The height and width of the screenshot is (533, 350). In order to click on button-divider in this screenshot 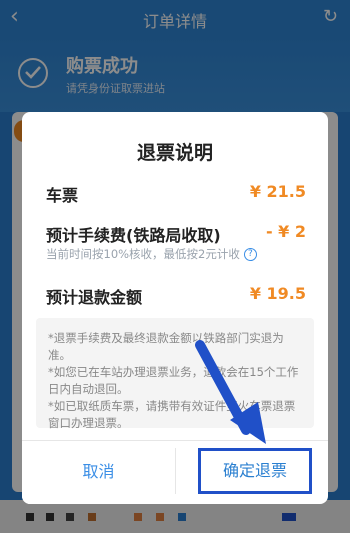, I will do `click(175, 471)`.